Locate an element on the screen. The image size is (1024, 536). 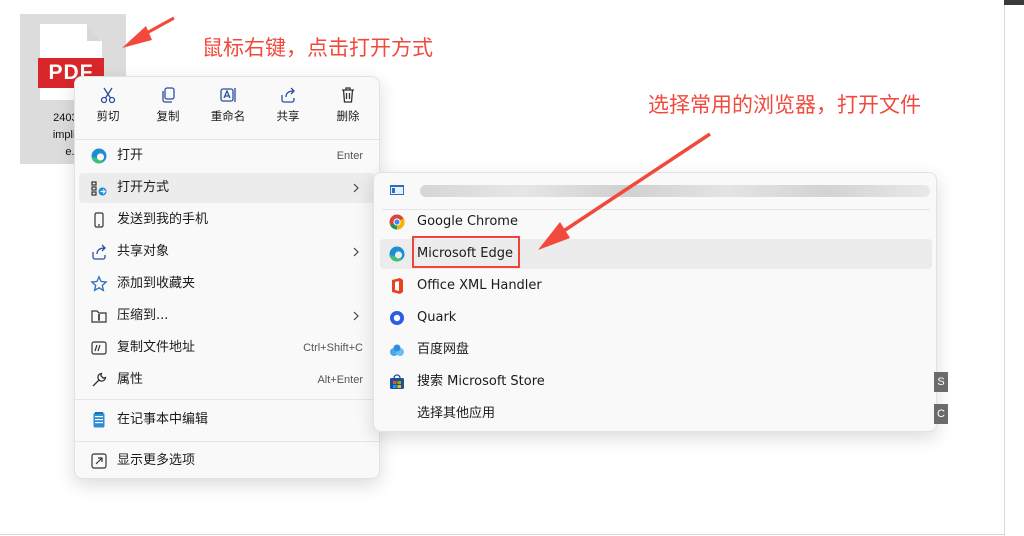
office-icon is located at coordinates (397, 286).